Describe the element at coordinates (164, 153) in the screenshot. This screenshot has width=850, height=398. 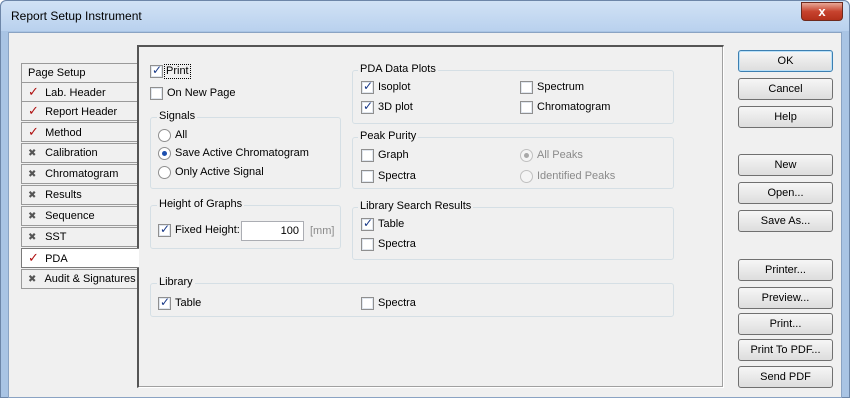
I see `signals-save-active-radio` at that location.